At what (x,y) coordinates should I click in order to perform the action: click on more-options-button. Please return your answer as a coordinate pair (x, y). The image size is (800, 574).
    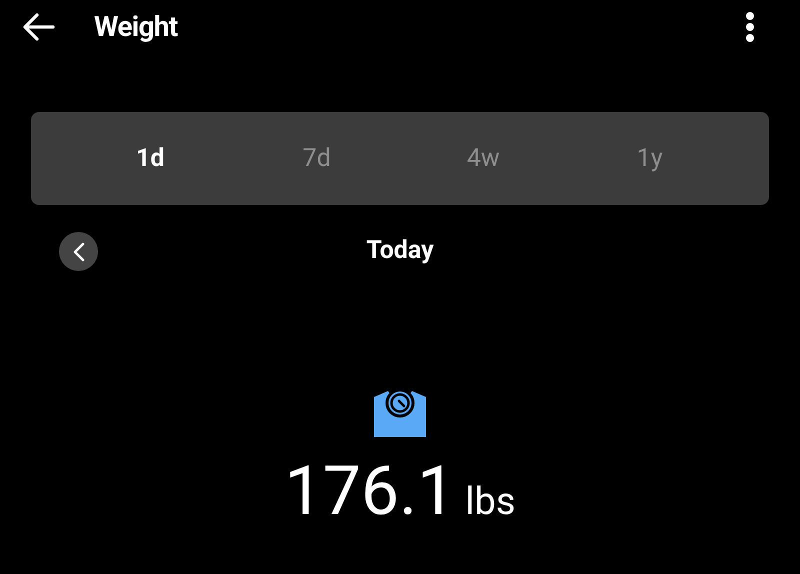
    Looking at the image, I should click on (750, 27).